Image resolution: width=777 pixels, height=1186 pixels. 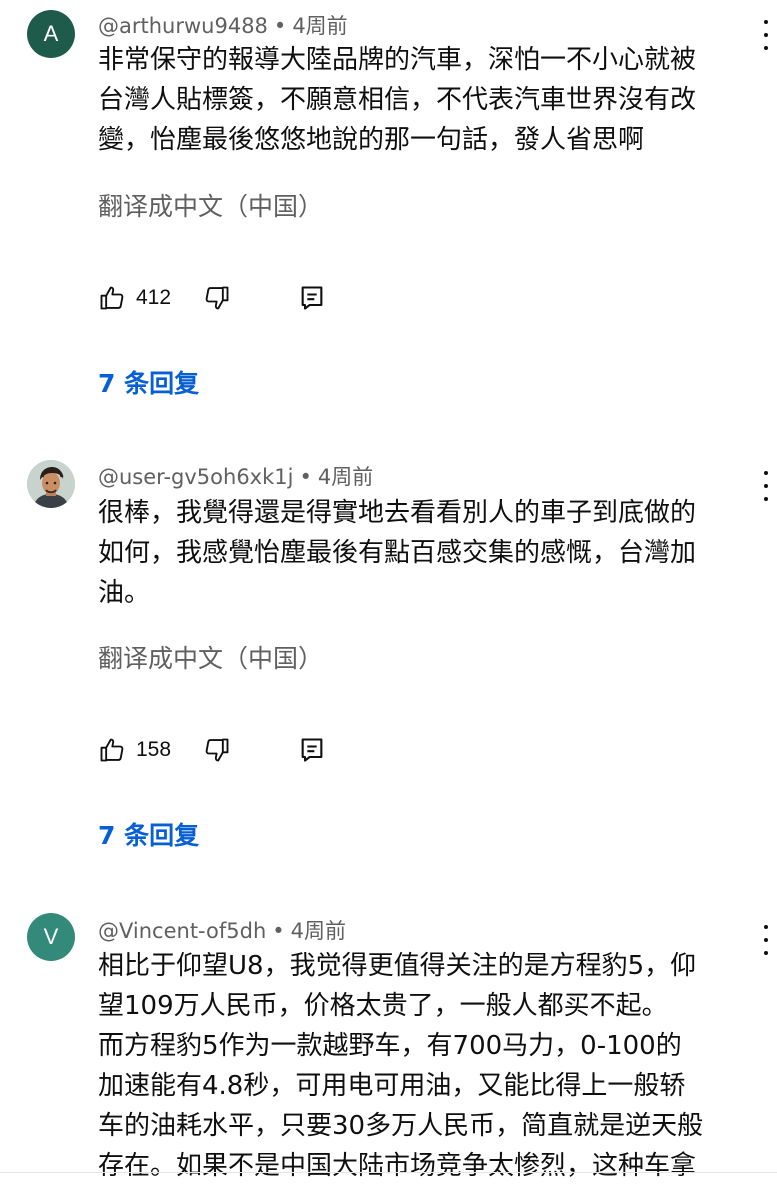 I want to click on avatar: A, so click(x=51, y=34).